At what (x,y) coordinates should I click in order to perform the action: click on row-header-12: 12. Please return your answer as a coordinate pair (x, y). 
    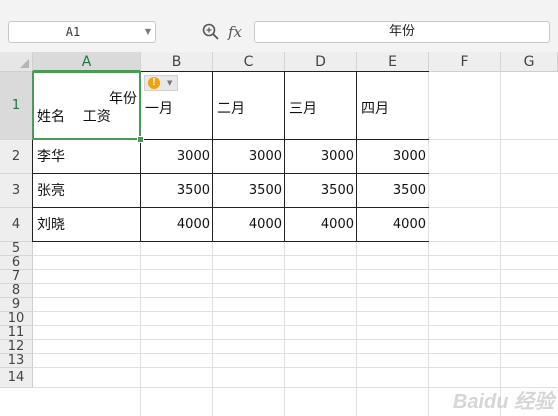
    Looking at the image, I should click on (16, 347).